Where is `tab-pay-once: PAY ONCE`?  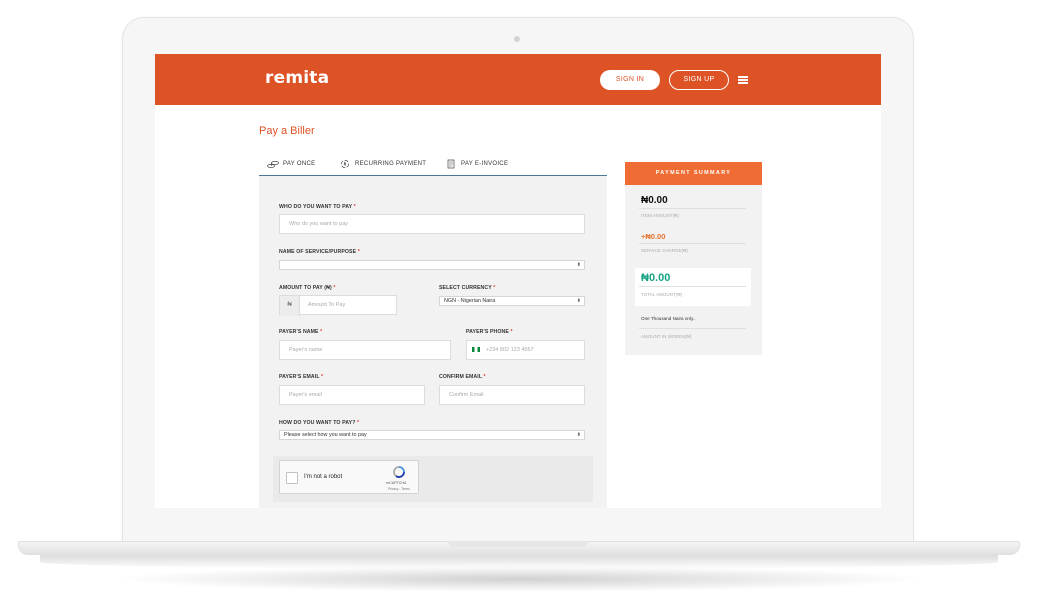
tab-pay-once: PAY ONCE is located at coordinates (291, 164).